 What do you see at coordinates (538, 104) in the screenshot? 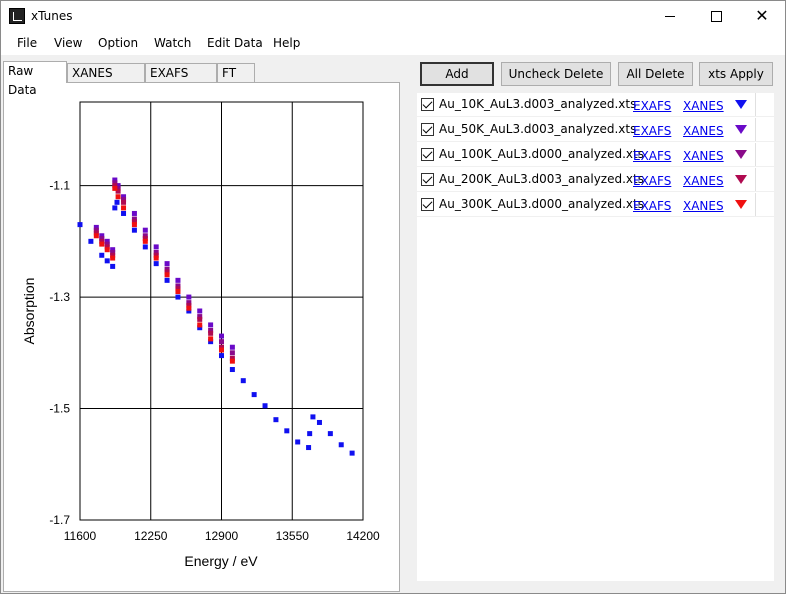
I see `file-name: Au_10K_AuL3.d003_analyzed.xts` at bounding box center [538, 104].